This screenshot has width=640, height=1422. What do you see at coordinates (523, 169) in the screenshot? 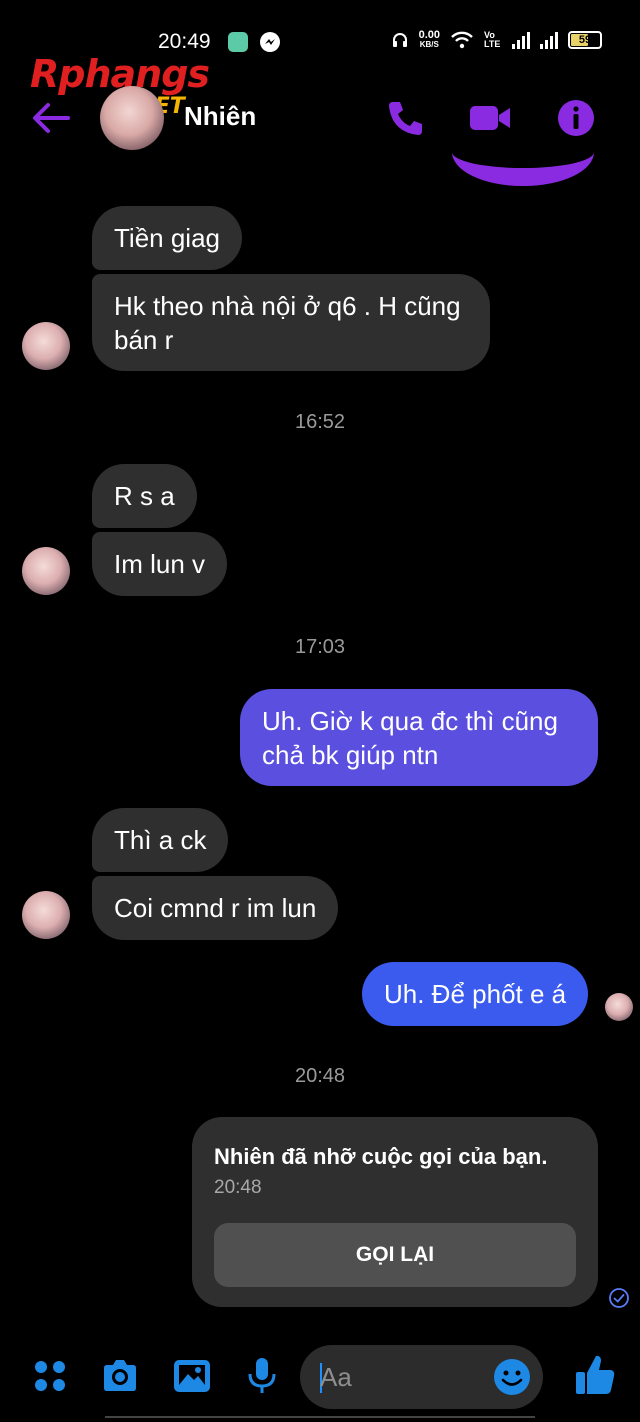
I see `sticker-peek` at bounding box center [523, 169].